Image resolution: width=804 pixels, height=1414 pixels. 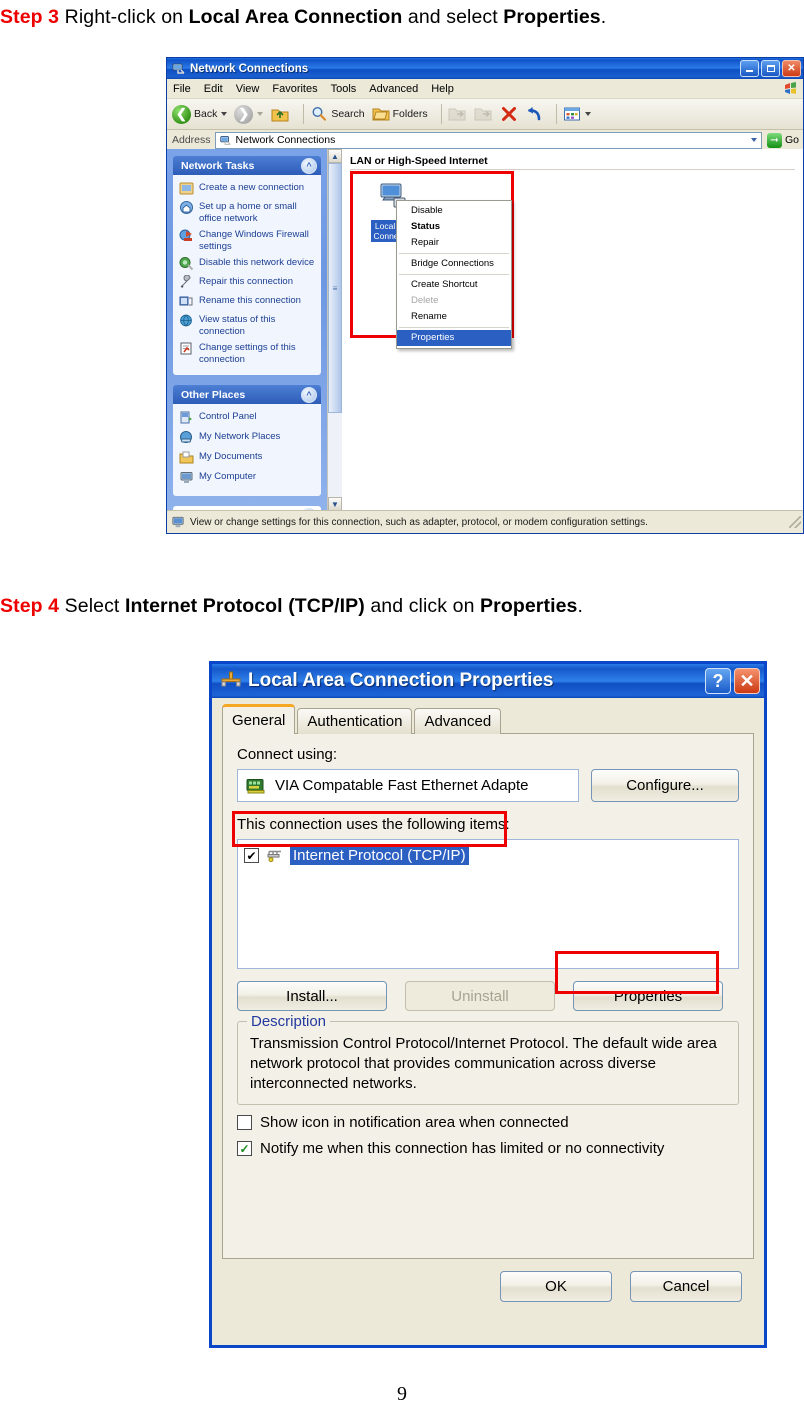 What do you see at coordinates (186, 263) in the screenshot?
I see `disable-device-icon` at bounding box center [186, 263].